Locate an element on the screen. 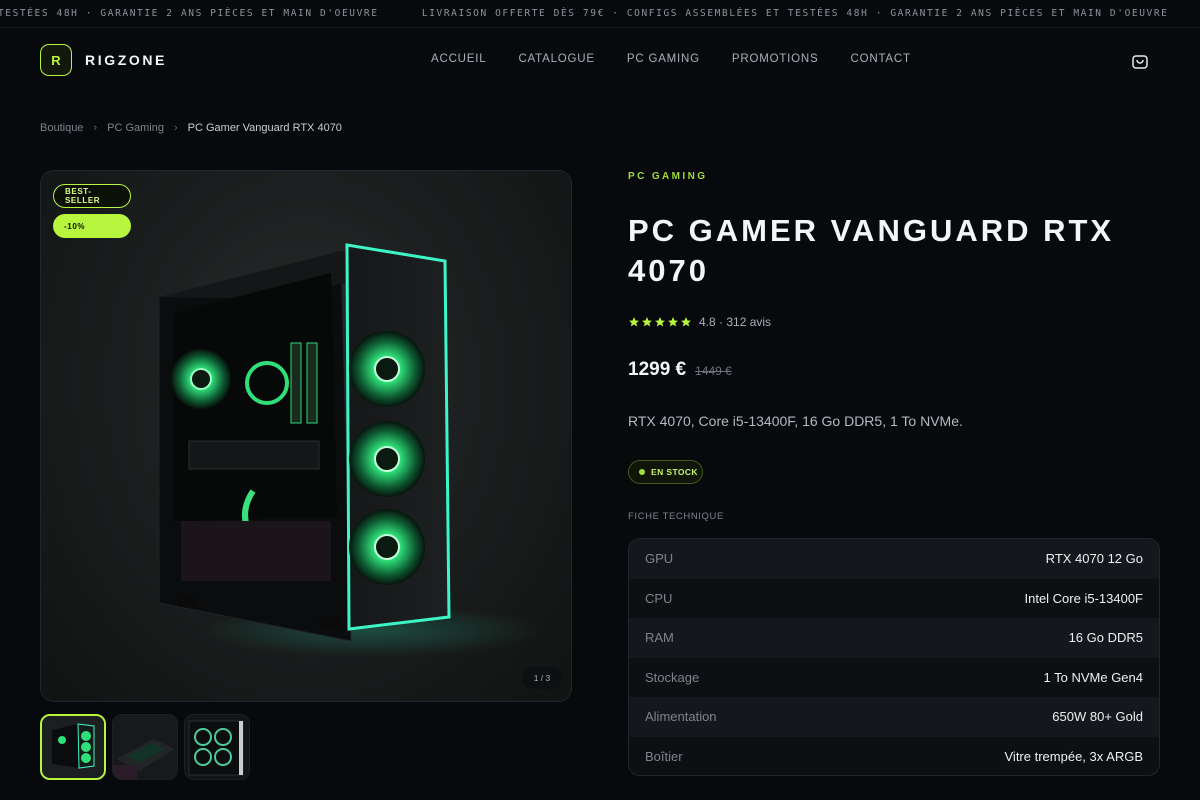 Image resolution: width=1200 pixels, height=800 pixels. spec-label: Alimentation is located at coordinates (681, 717).